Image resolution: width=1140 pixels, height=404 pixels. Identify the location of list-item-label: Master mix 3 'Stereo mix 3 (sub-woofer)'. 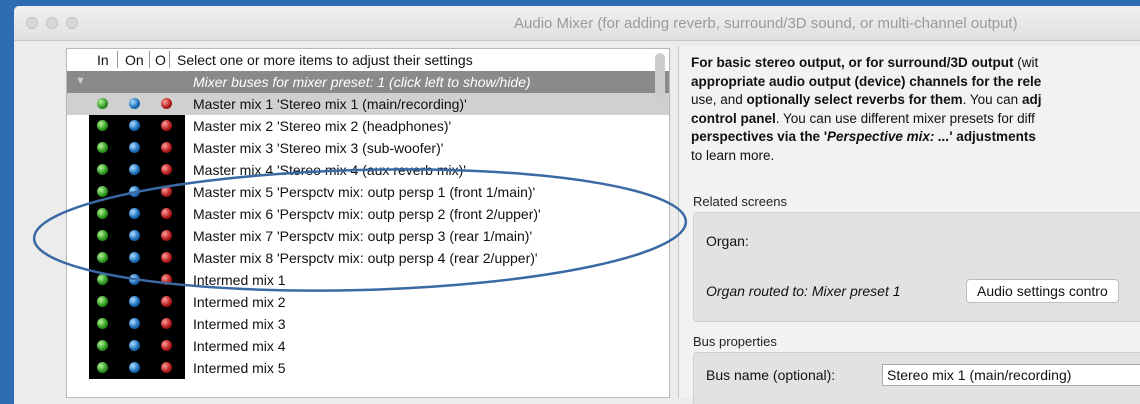
(318, 148).